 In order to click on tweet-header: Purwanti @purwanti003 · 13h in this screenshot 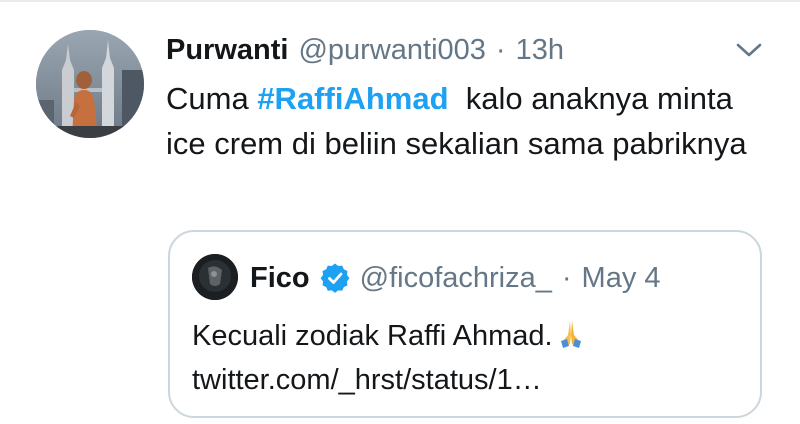, I will do `click(365, 50)`.